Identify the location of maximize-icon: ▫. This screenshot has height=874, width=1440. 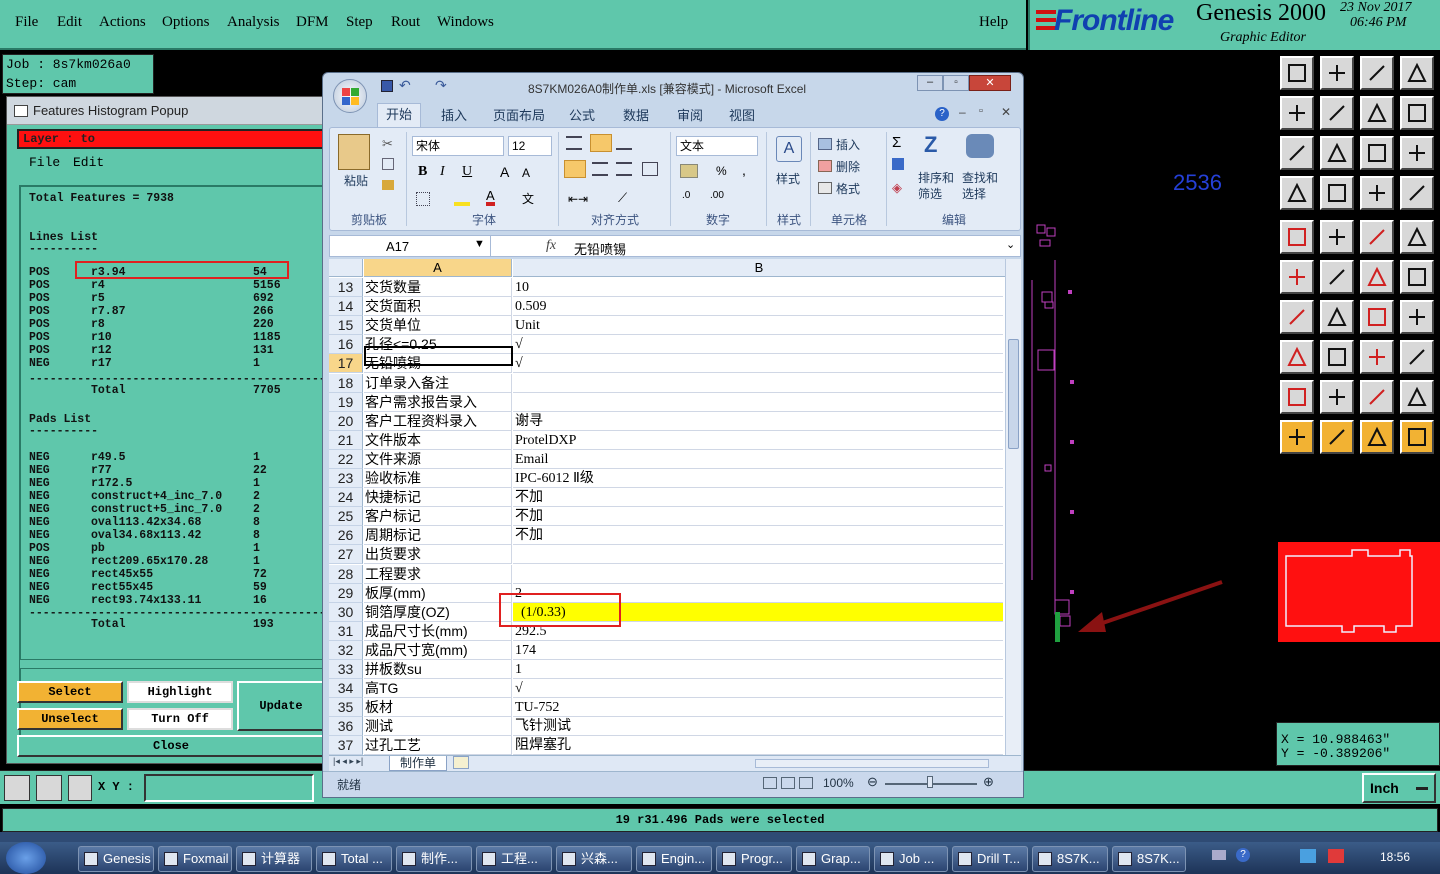
(956, 83).